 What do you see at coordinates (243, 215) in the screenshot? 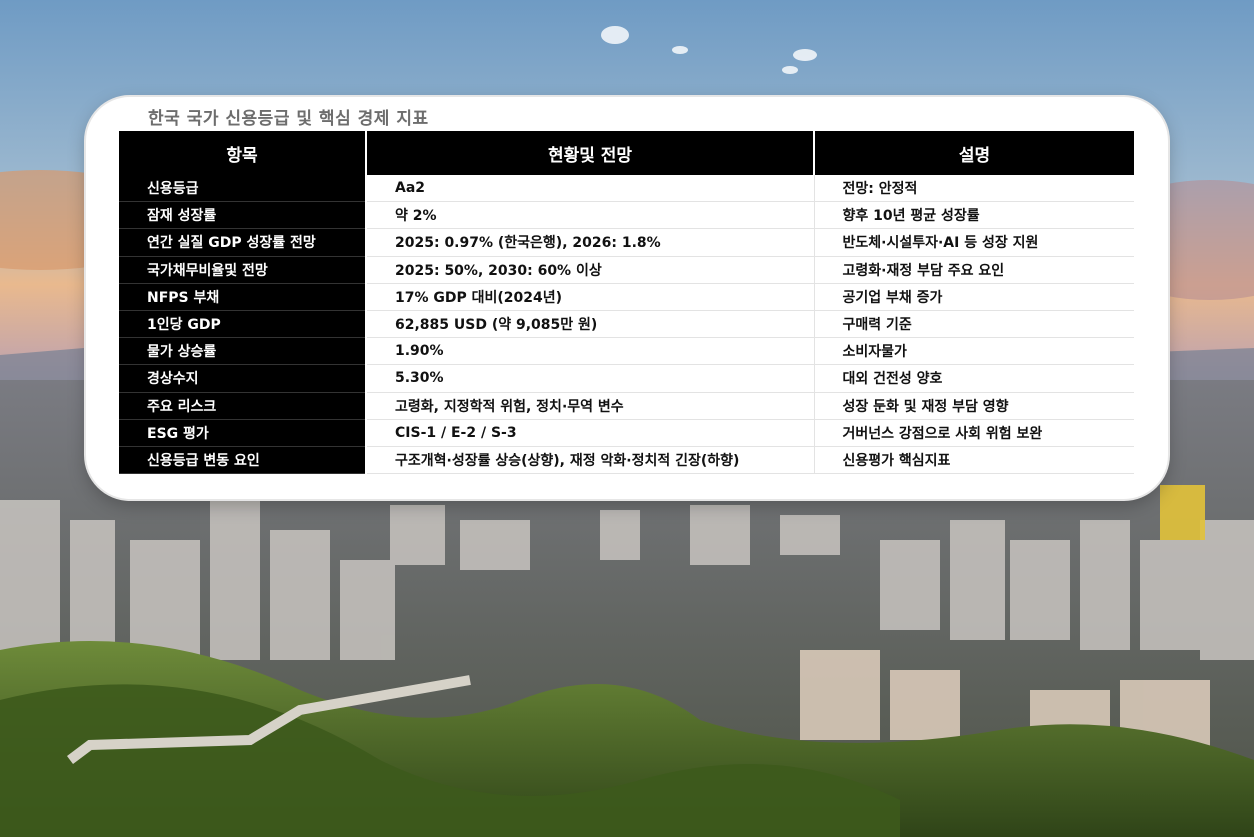
I see `row-item: 잠재 성장률` at bounding box center [243, 215].